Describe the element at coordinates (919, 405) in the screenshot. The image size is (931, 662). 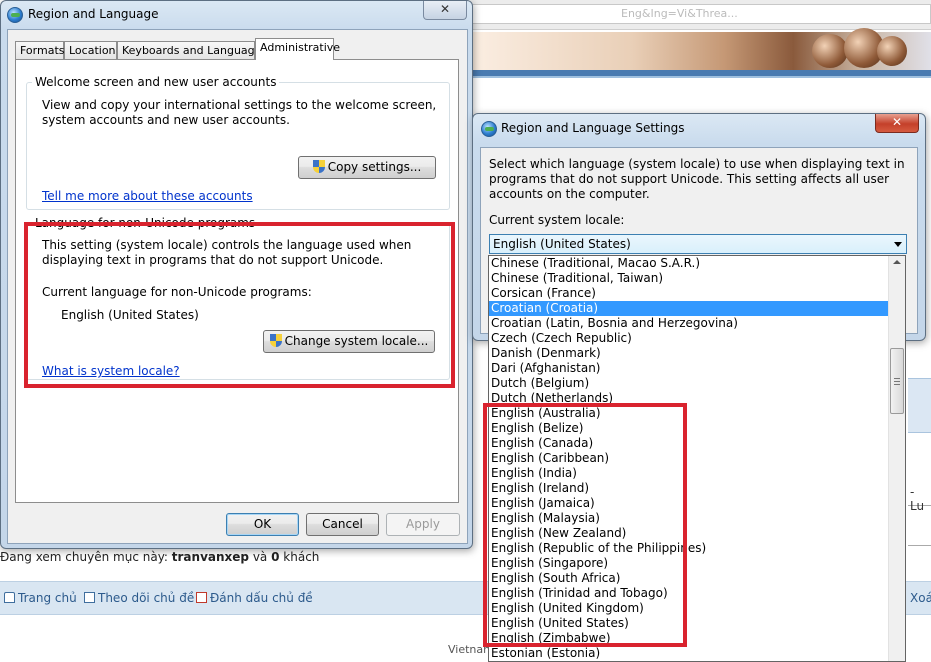
I see `right-panel-strip` at that location.